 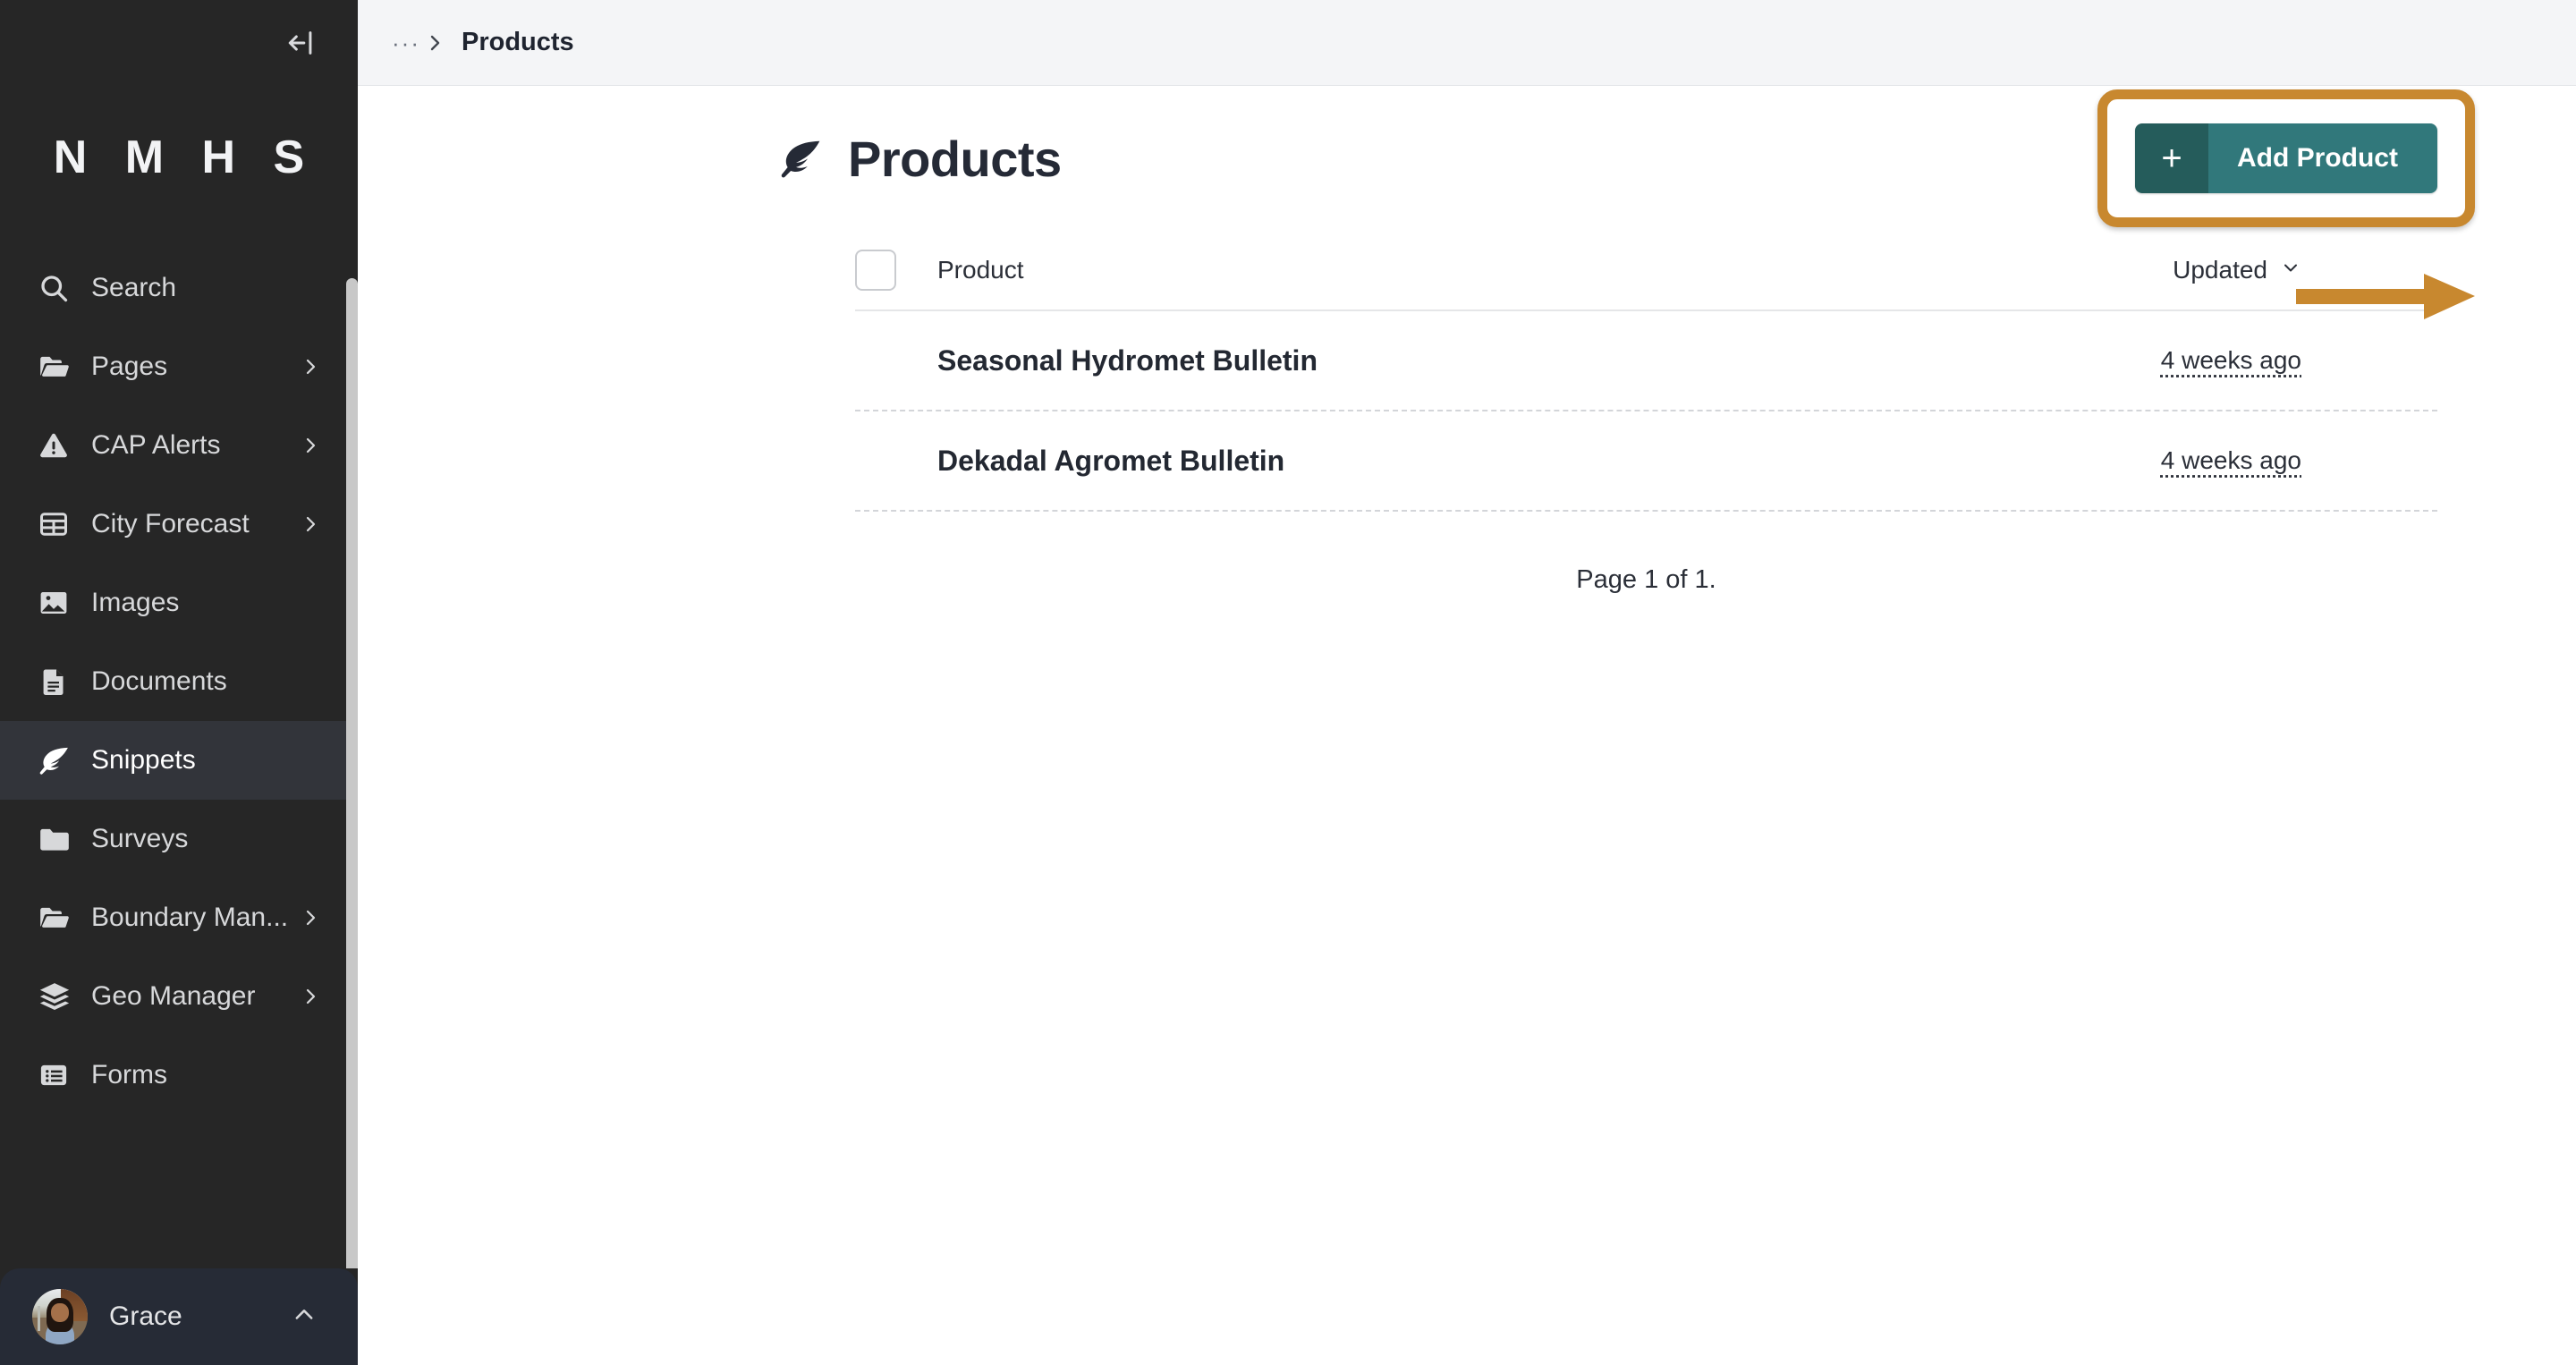 I want to click on layers-icon, so click(x=57, y=996).